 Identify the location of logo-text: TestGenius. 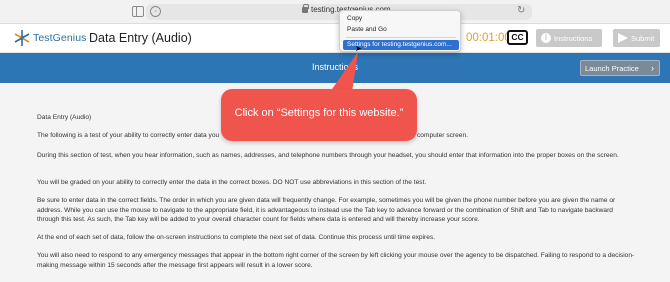
(60, 38).